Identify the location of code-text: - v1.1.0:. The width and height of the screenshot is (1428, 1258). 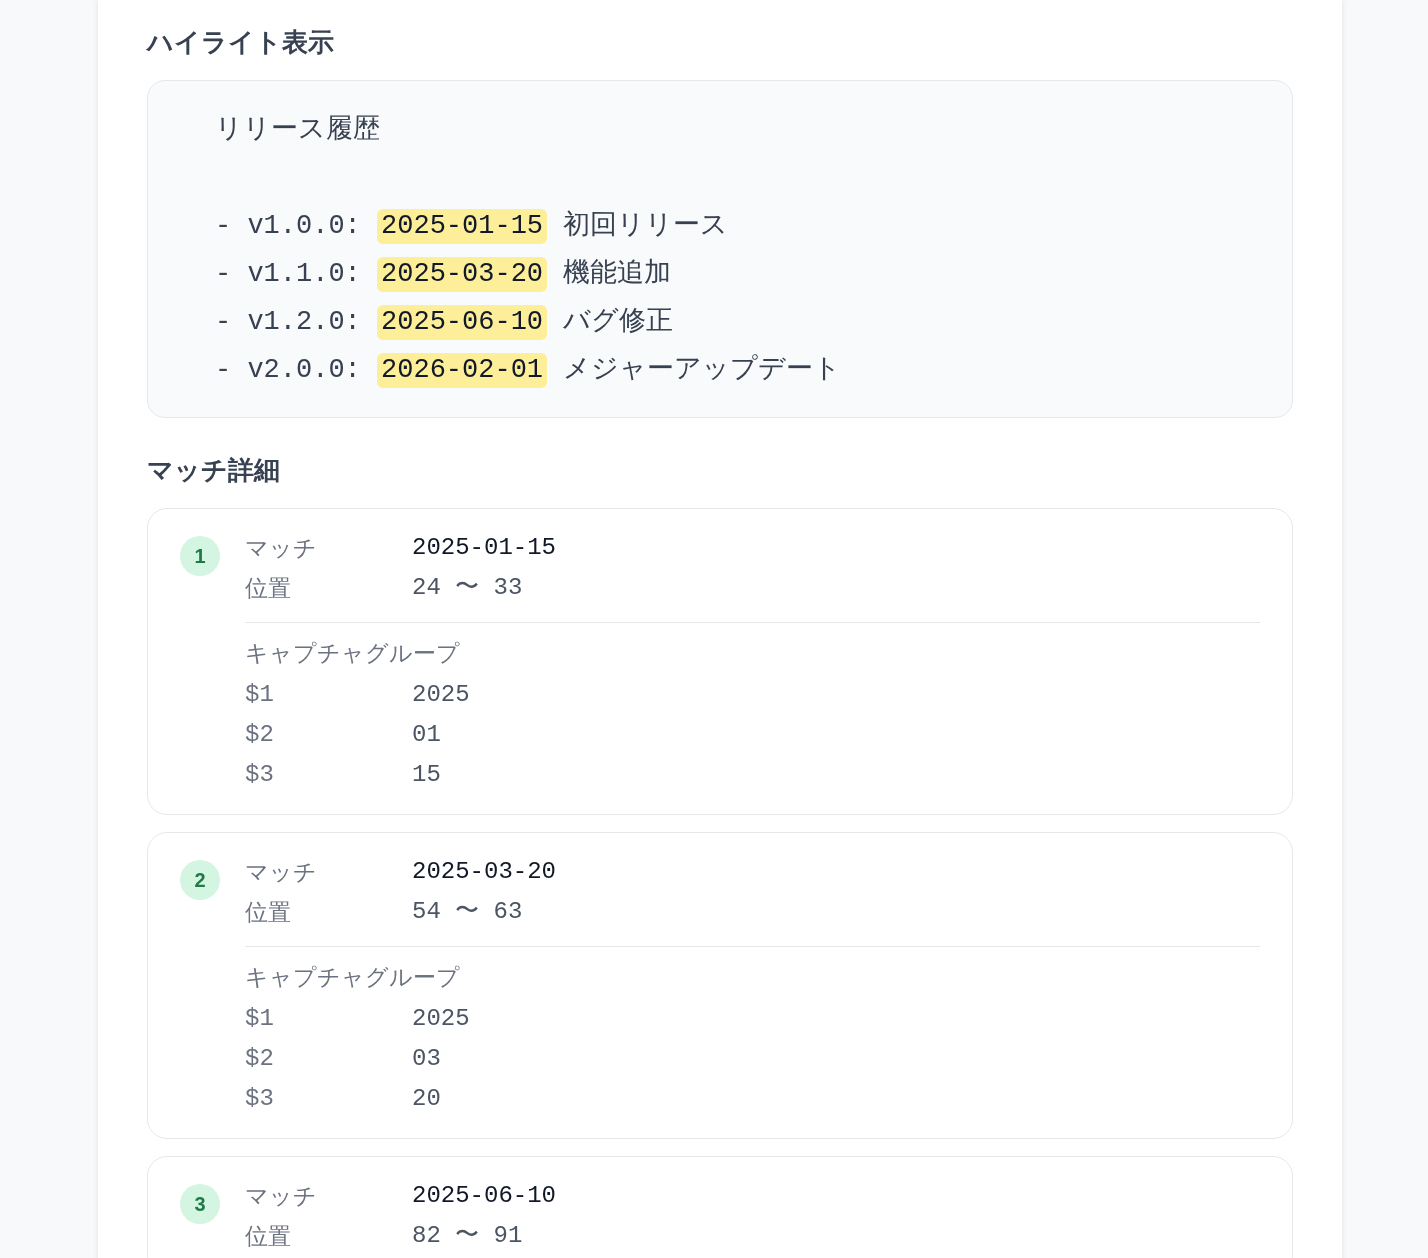
(288, 274).